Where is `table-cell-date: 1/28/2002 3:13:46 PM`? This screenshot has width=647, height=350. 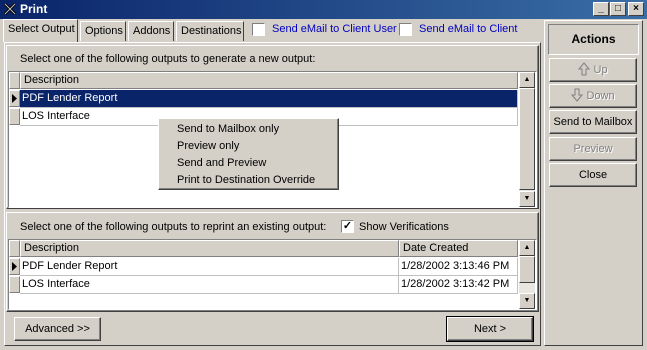 table-cell-date: 1/28/2002 3:13:46 PM is located at coordinates (458, 267).